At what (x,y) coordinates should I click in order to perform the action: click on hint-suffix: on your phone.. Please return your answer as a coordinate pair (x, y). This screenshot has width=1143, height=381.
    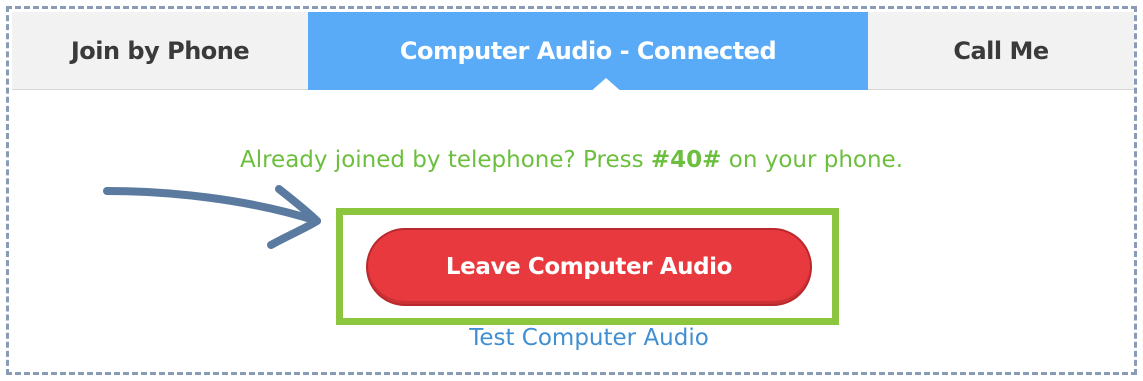
    Looking at the image, I should click on (812, 160).